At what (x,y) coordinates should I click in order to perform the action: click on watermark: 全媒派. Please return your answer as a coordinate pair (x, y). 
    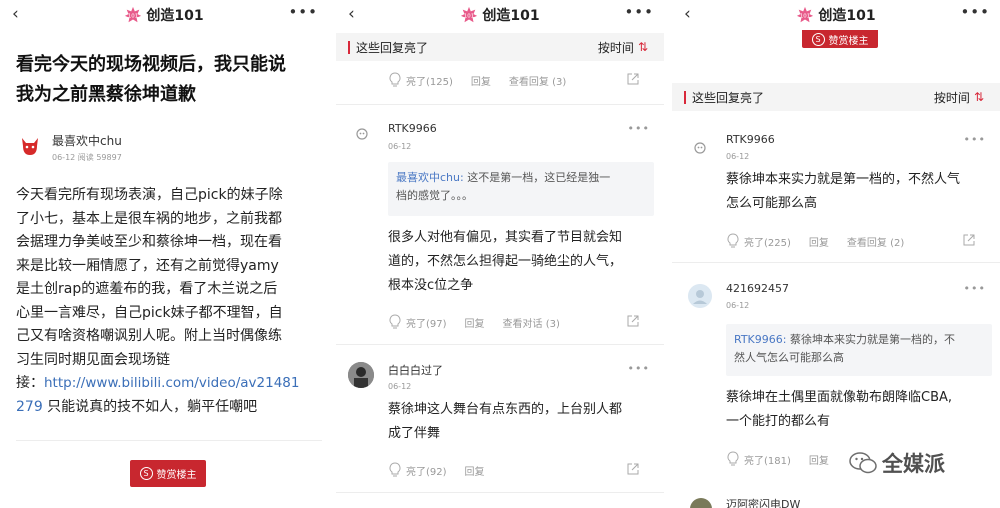
    Looking at the image, I should click on (896, 463).